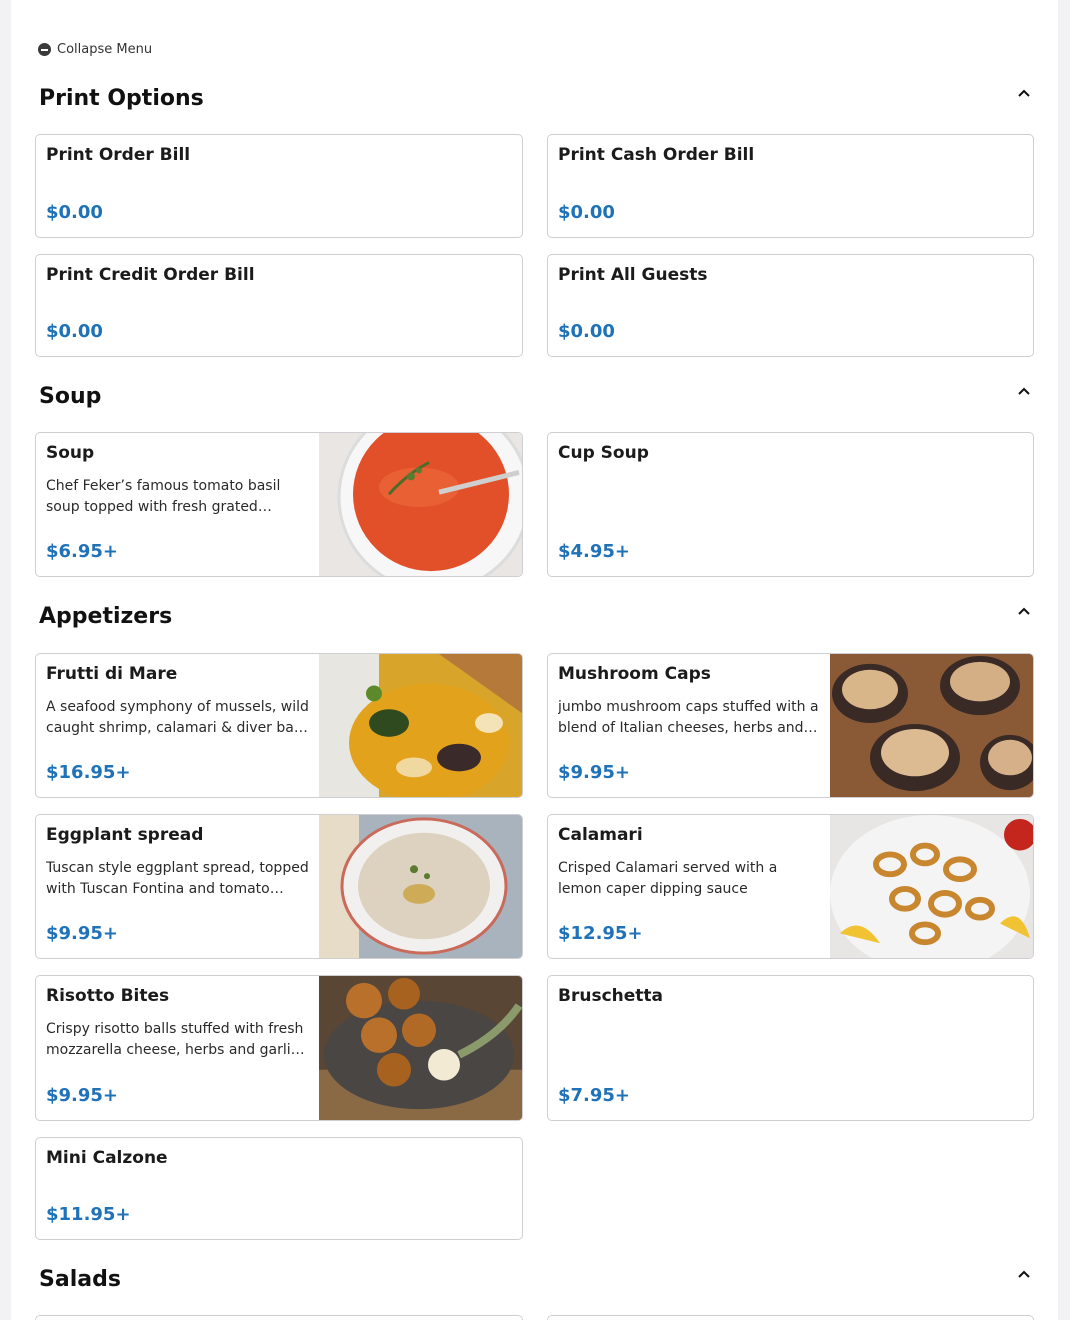 The height and width of the screenshot is (1320, 1070). I want to click on tomato-basil-soup-photo, so click(420, 504).